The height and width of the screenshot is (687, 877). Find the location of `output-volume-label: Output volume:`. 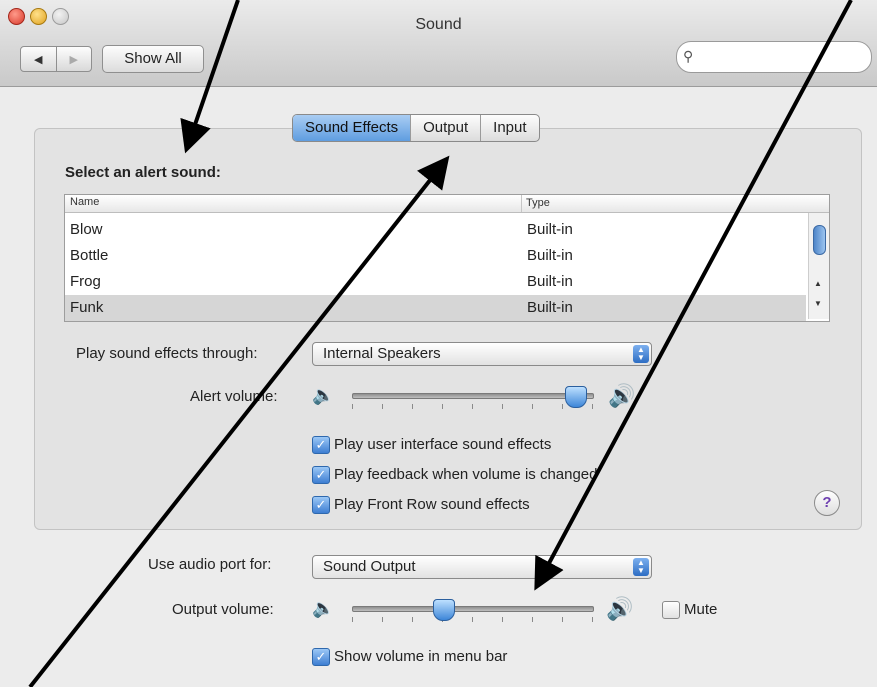

output-volume-label: Output volume: is located at coordinates (223, 609).